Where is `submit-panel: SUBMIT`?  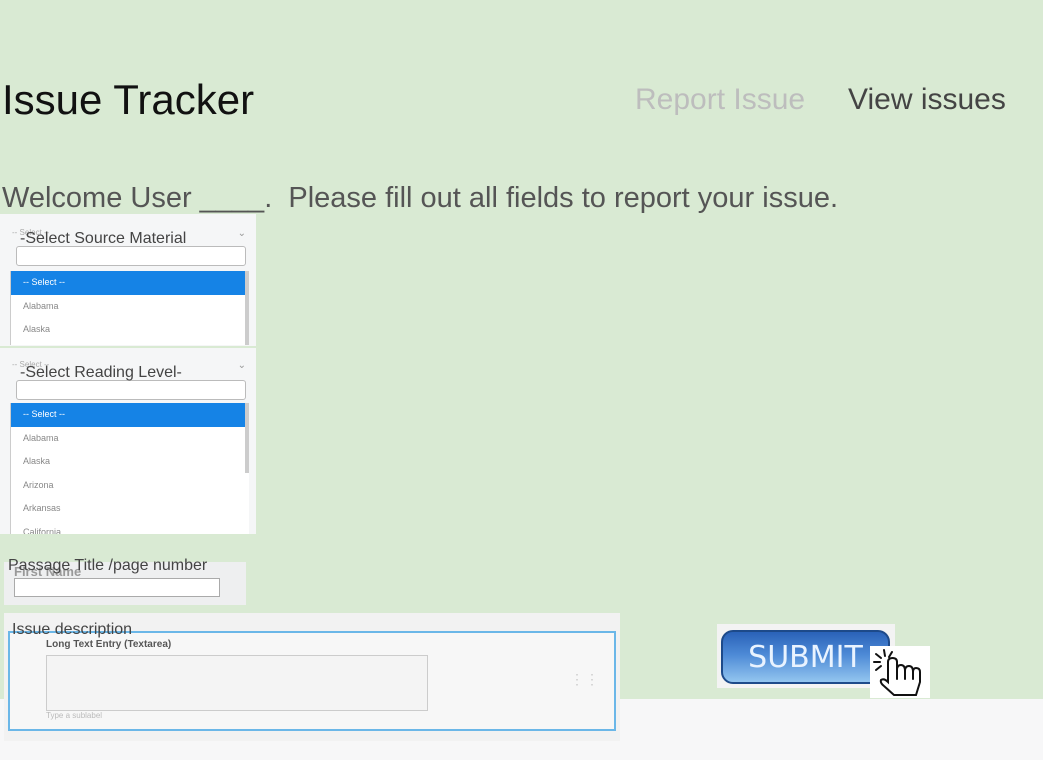 submit-panel: SUBMIT is located at coordinates (806, 656).